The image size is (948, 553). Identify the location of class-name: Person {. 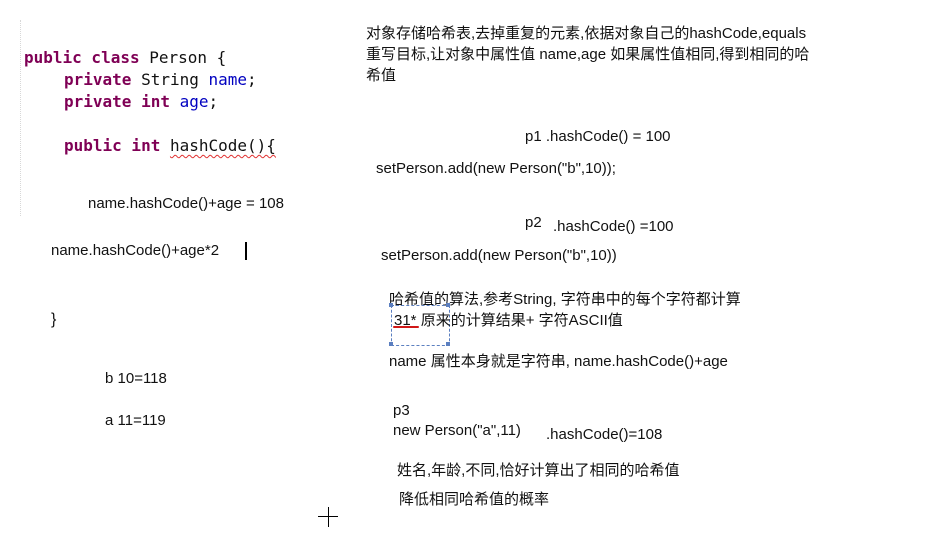
(188, 57).